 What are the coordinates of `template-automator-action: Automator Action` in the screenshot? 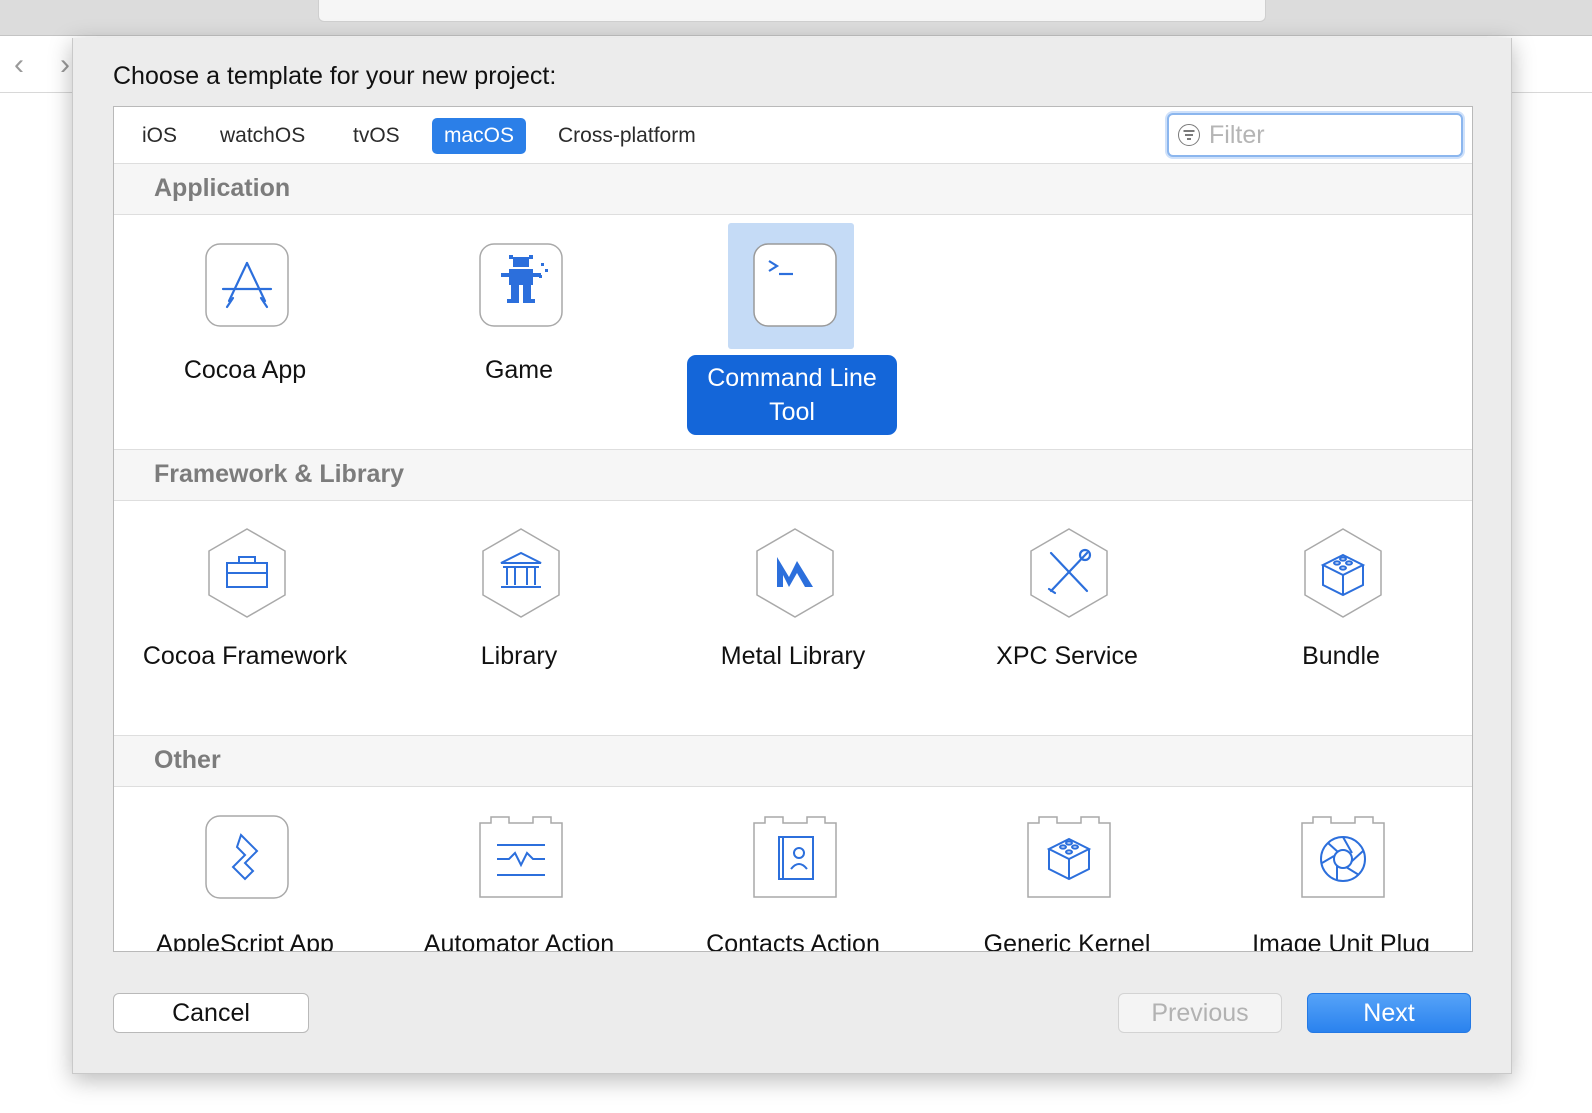 It's located at (519, 869).